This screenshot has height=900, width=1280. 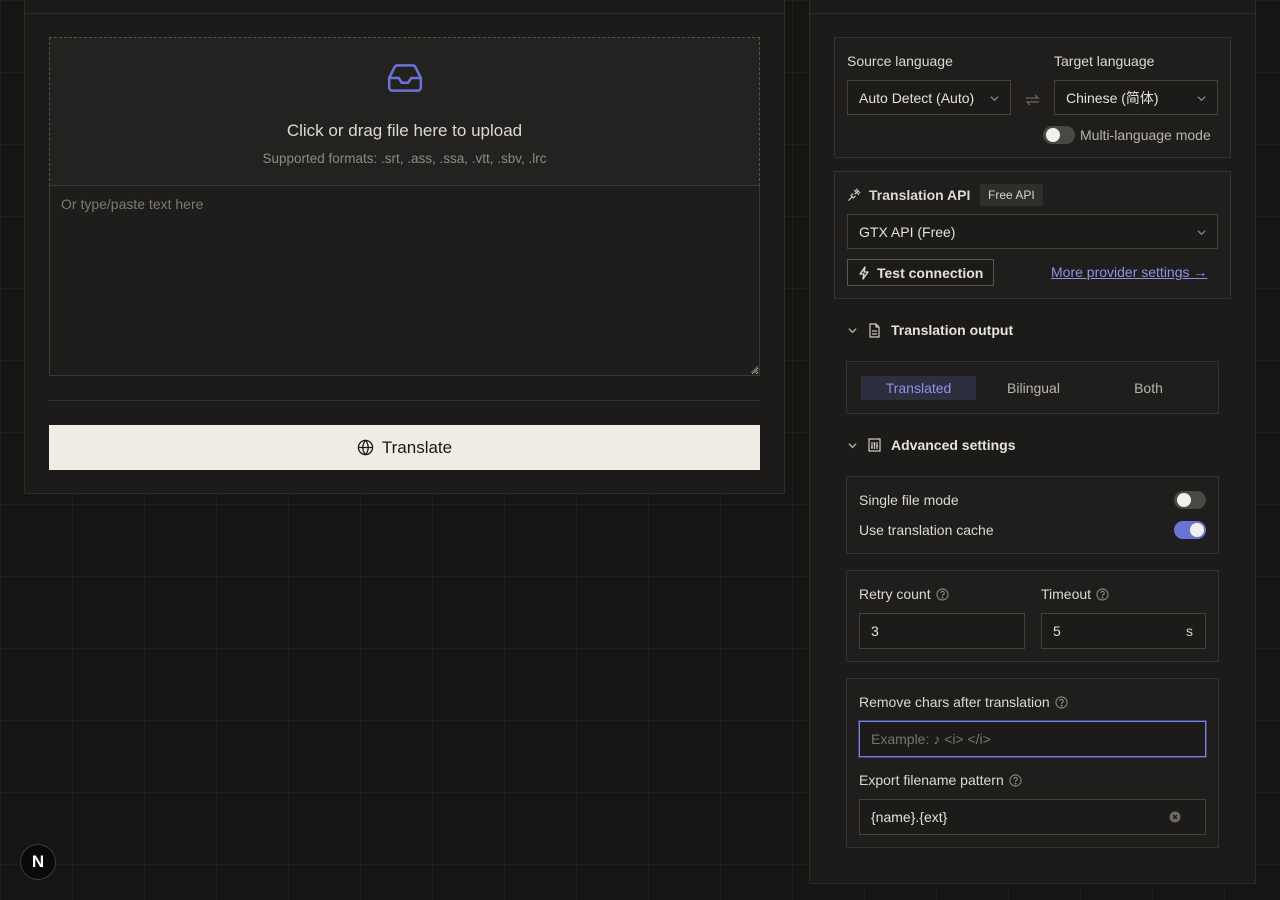 What do you see at coordinates (1175, 817) in the screenshot?
I see `clear-icon` at bounding box center [1175, 817].